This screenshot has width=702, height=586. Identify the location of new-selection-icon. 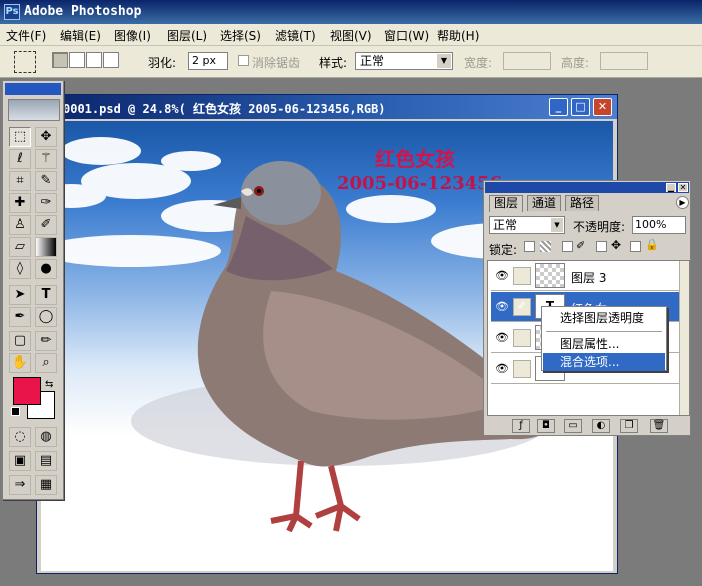
(60, 60).